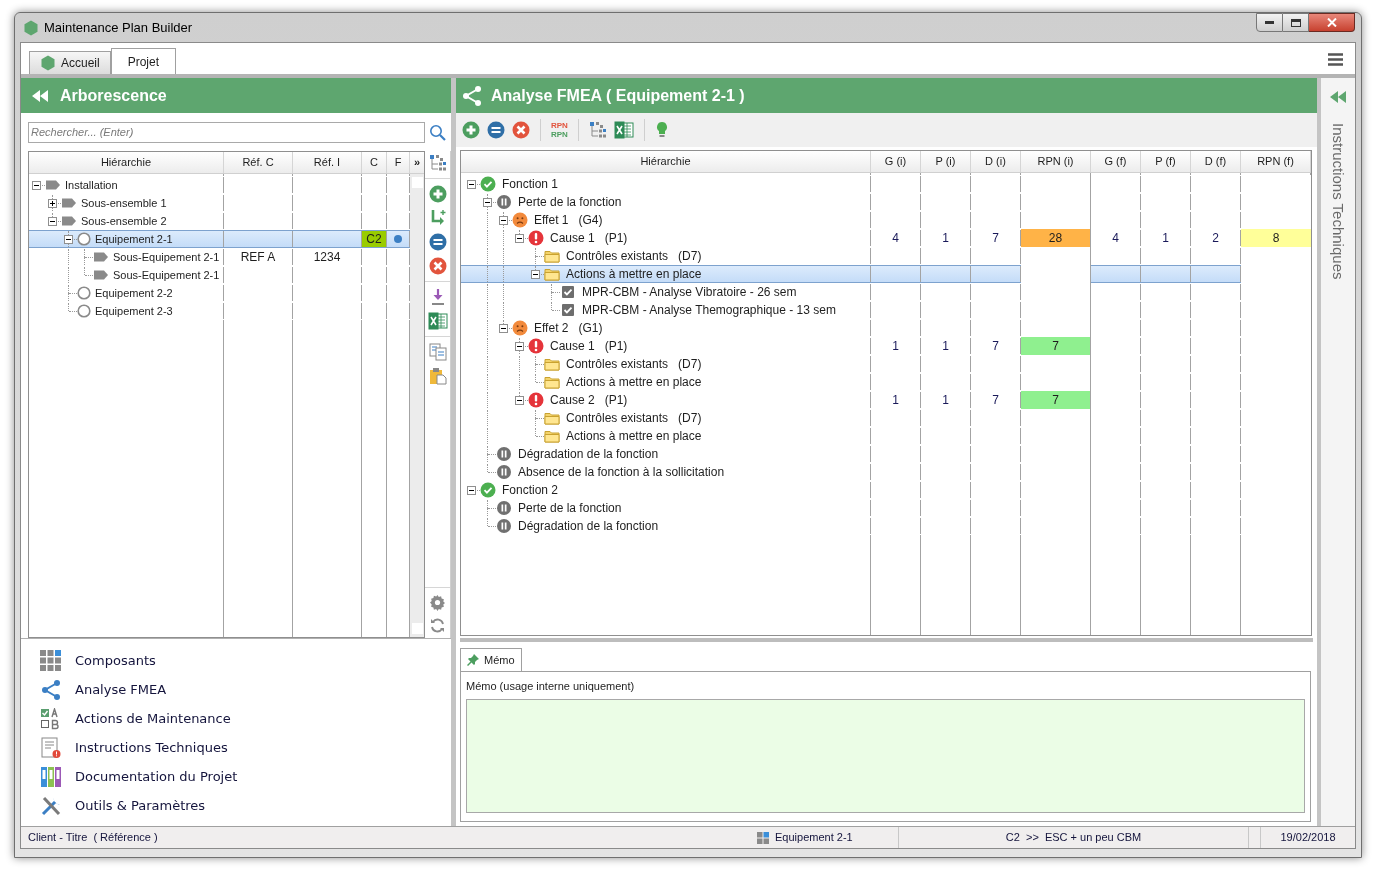 The image size is (1380, 875). I want to click on tree-row: Fonction 1, so click(741, 184).